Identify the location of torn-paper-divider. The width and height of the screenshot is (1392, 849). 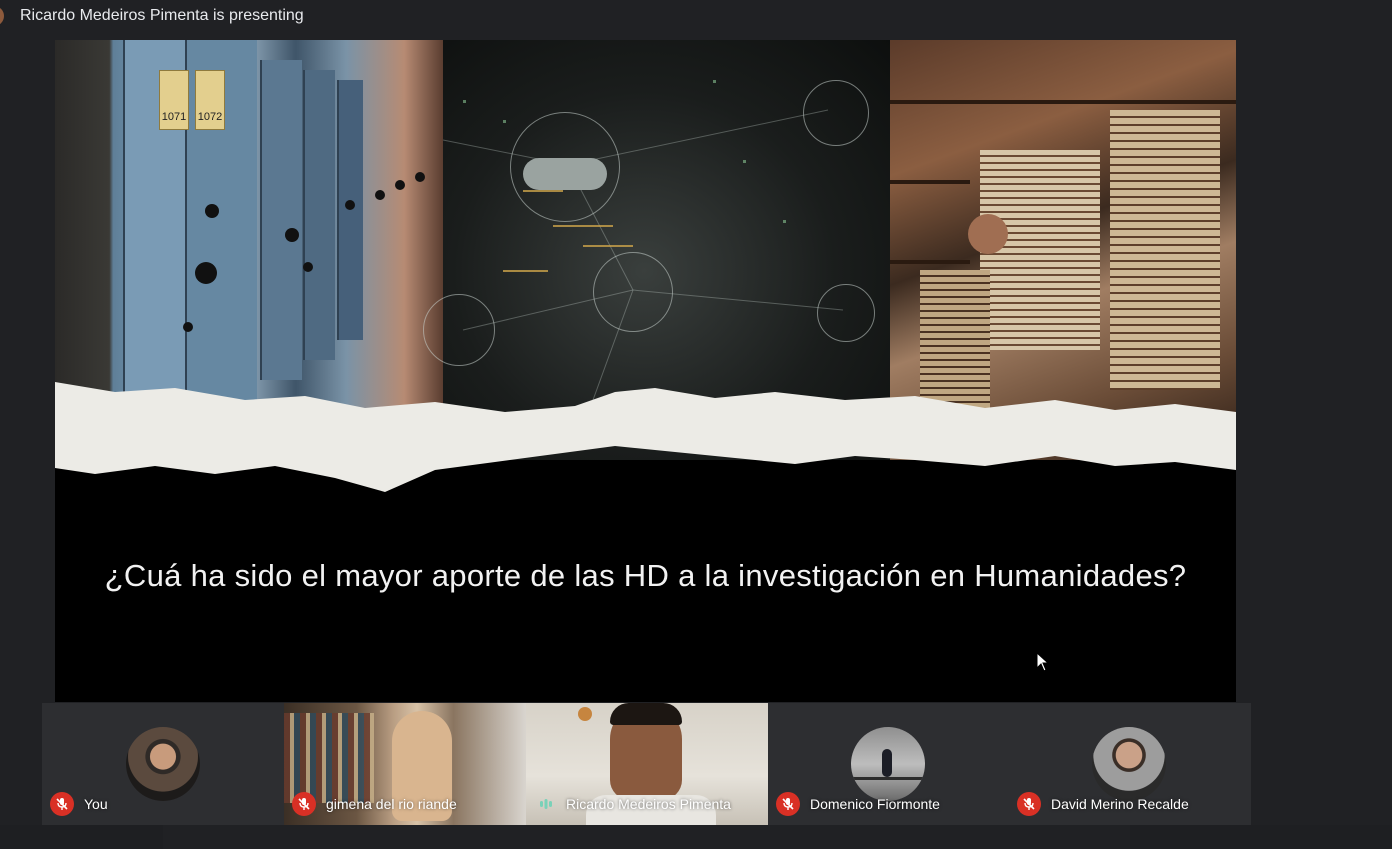
(645, 437).